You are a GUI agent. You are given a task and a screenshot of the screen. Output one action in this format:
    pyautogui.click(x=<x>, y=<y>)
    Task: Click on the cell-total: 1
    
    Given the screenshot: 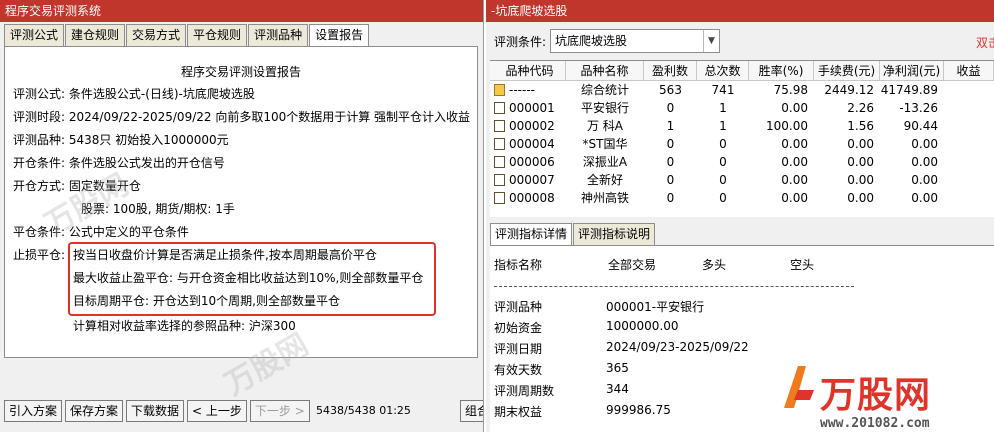 What is the action you would take?
    pyautogui.click(x=723, y=126)
    